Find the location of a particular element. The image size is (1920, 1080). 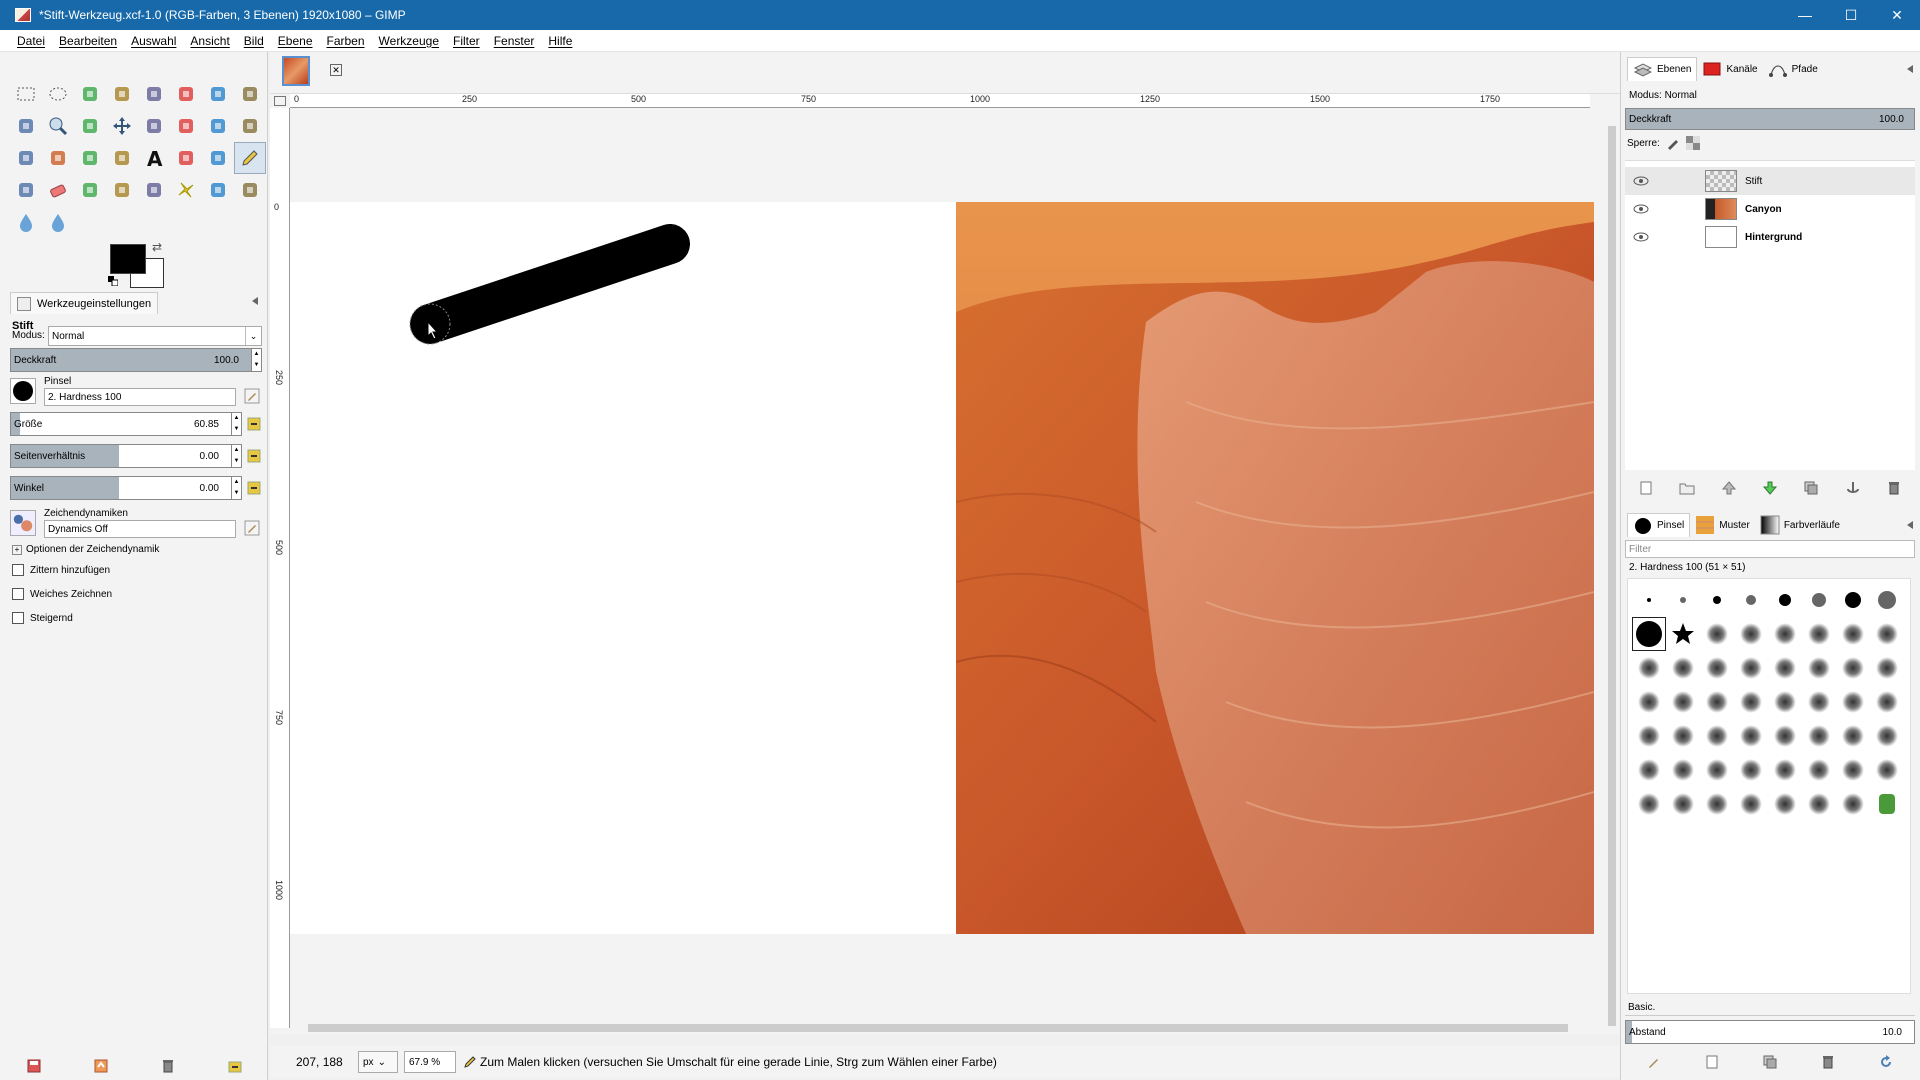

jitter-checkbox-row: Zittern hinzufügen is located at coordinates (61, 570).